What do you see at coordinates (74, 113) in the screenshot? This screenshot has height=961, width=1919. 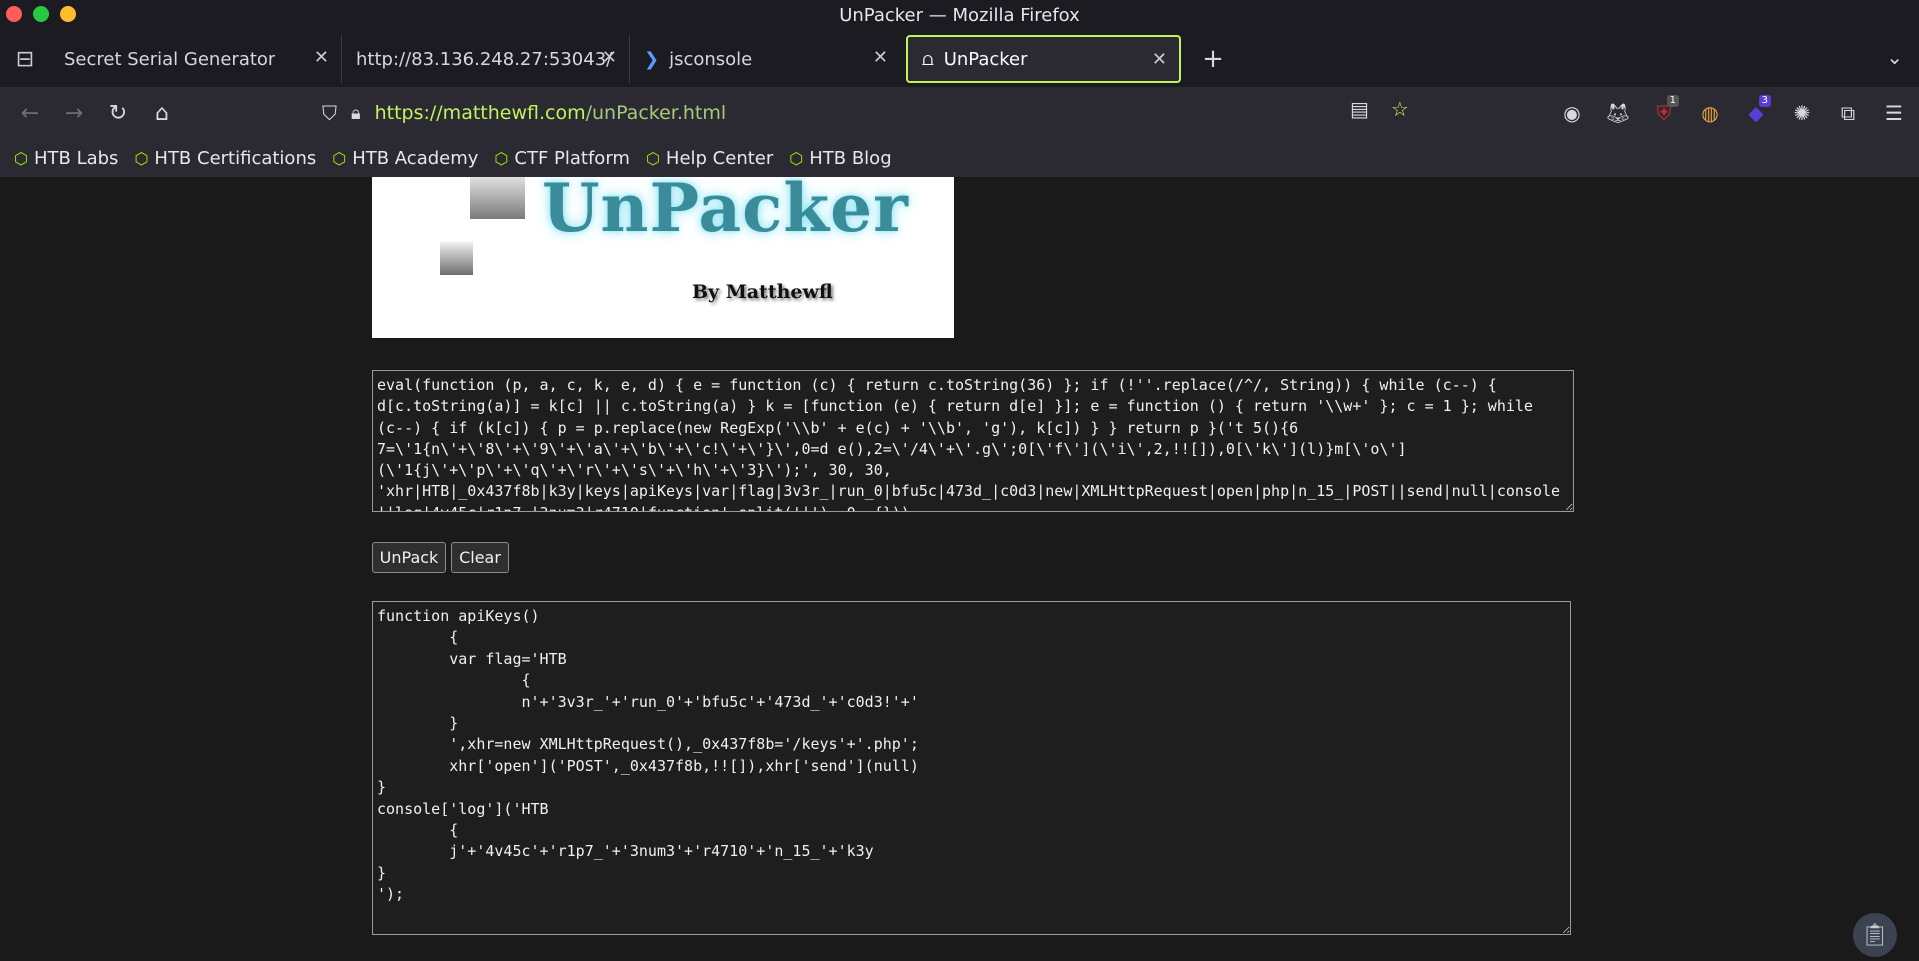 I see `forward-button: →` at bounding box center [74, 113].